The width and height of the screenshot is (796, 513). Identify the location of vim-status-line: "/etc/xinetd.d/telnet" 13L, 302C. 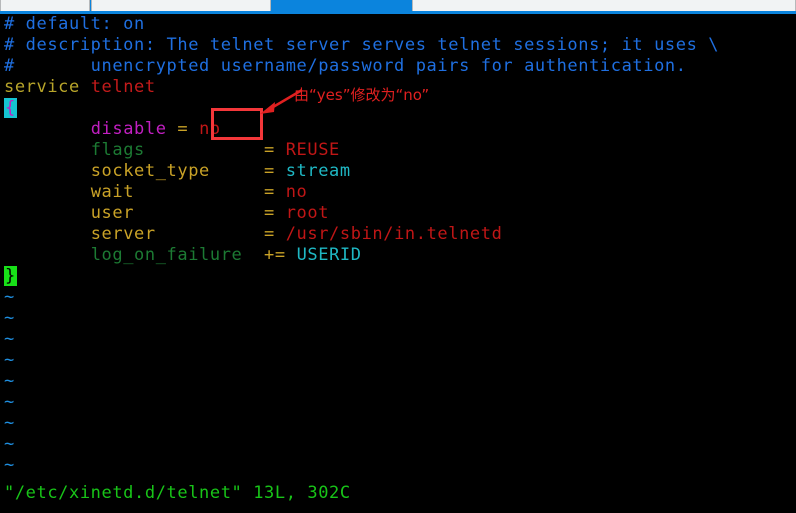
(177, 493).